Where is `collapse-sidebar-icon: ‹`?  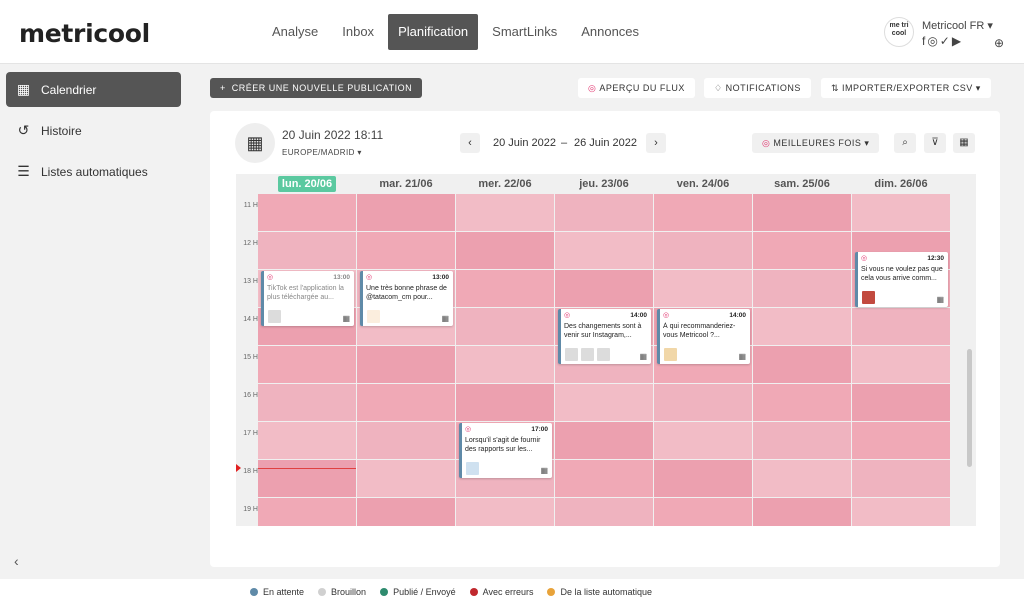
collapse-sidebar-icon: ‹ is located at coordinates (16, 561).